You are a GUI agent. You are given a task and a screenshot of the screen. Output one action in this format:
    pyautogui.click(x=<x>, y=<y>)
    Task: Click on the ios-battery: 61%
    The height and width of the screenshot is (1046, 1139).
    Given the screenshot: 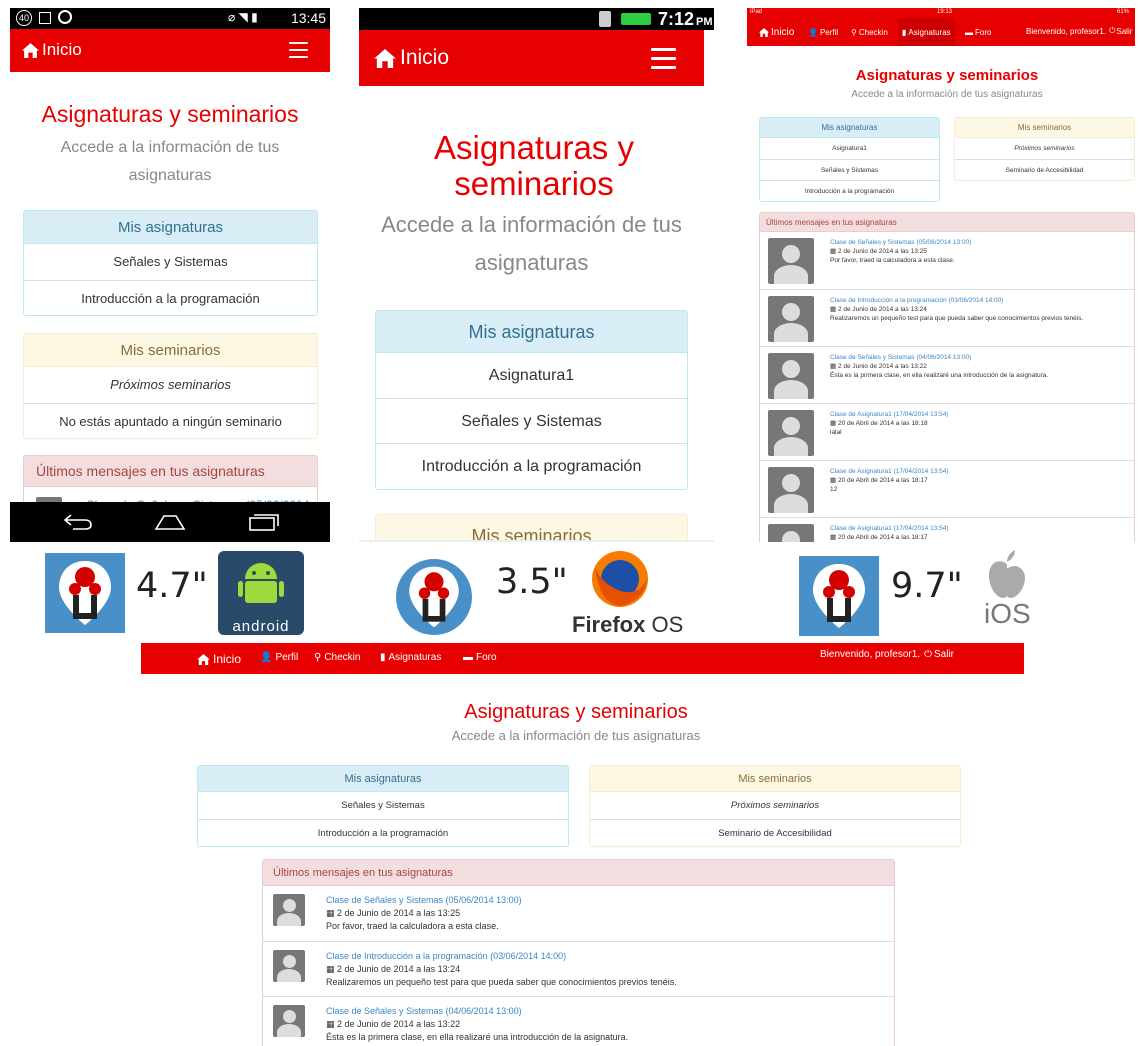 What is the action you would take?
    pyautogui.click(x=1122, y=12)
    